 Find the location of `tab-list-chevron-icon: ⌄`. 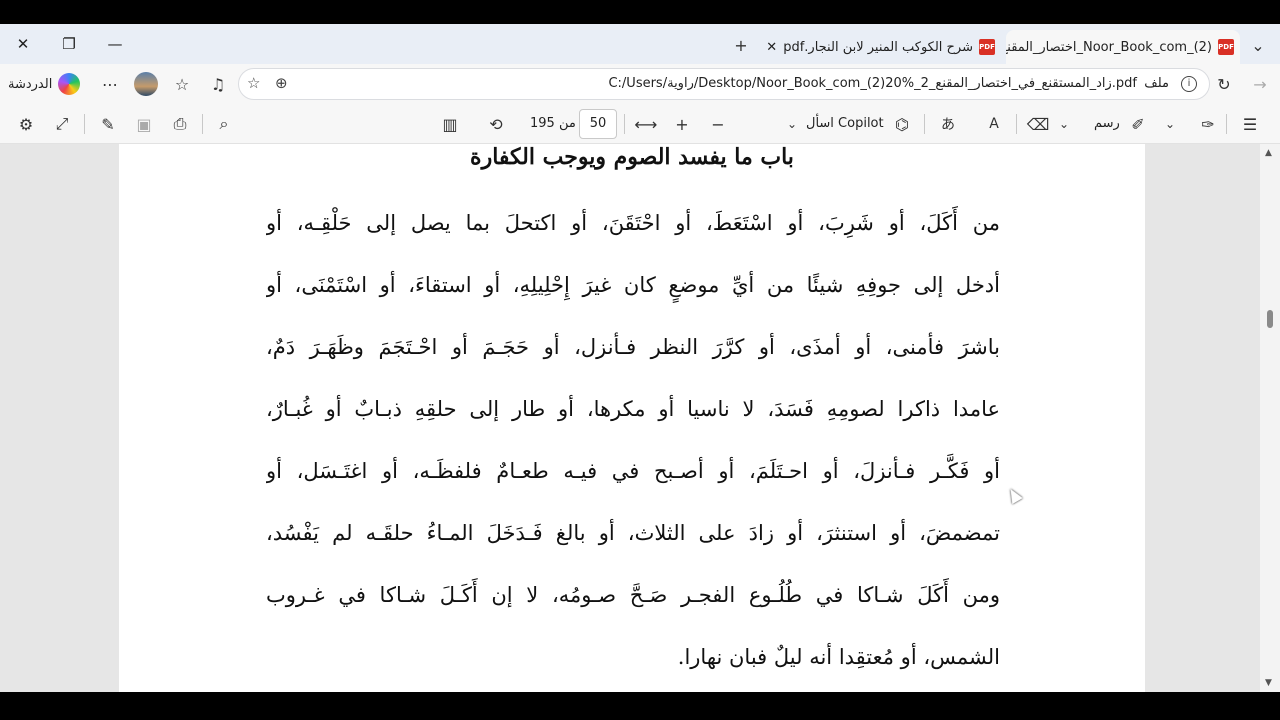

tab-list-chevron-icon: ⌄ is located at coordinates (1258, 45).